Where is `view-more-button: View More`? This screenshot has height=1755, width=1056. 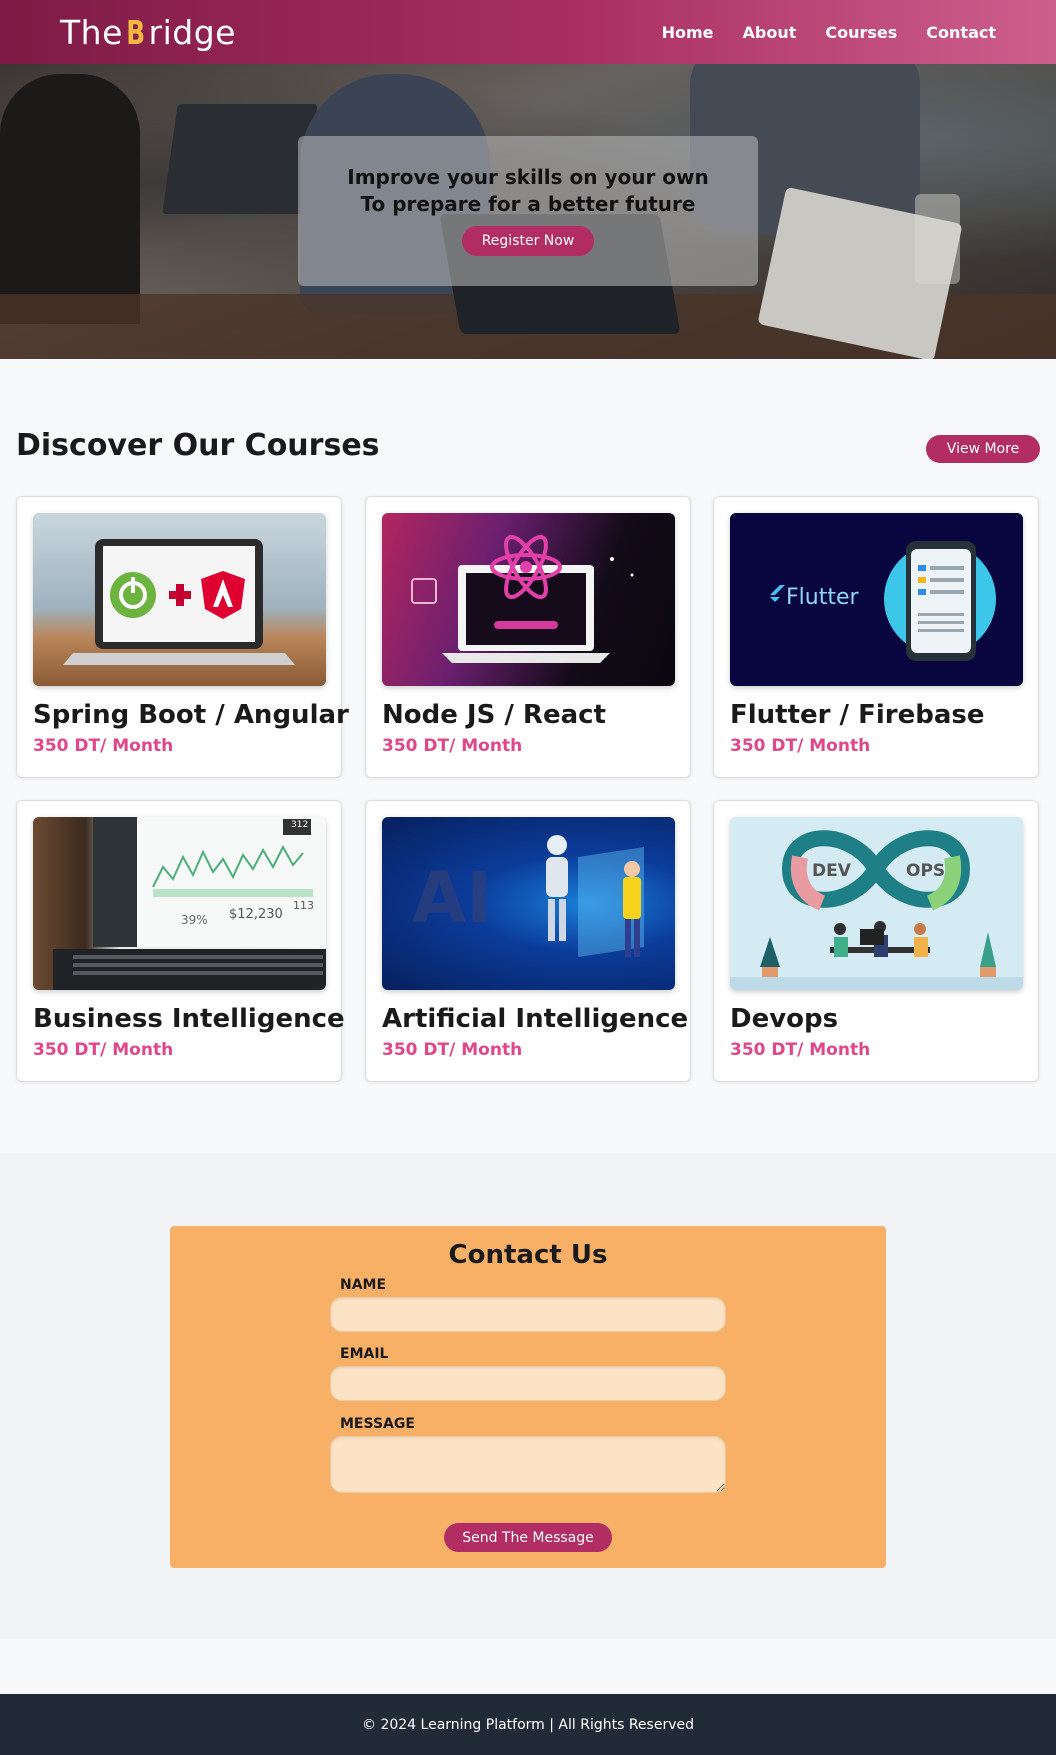
view-more-button: View More is located at coordinates (983, 449).